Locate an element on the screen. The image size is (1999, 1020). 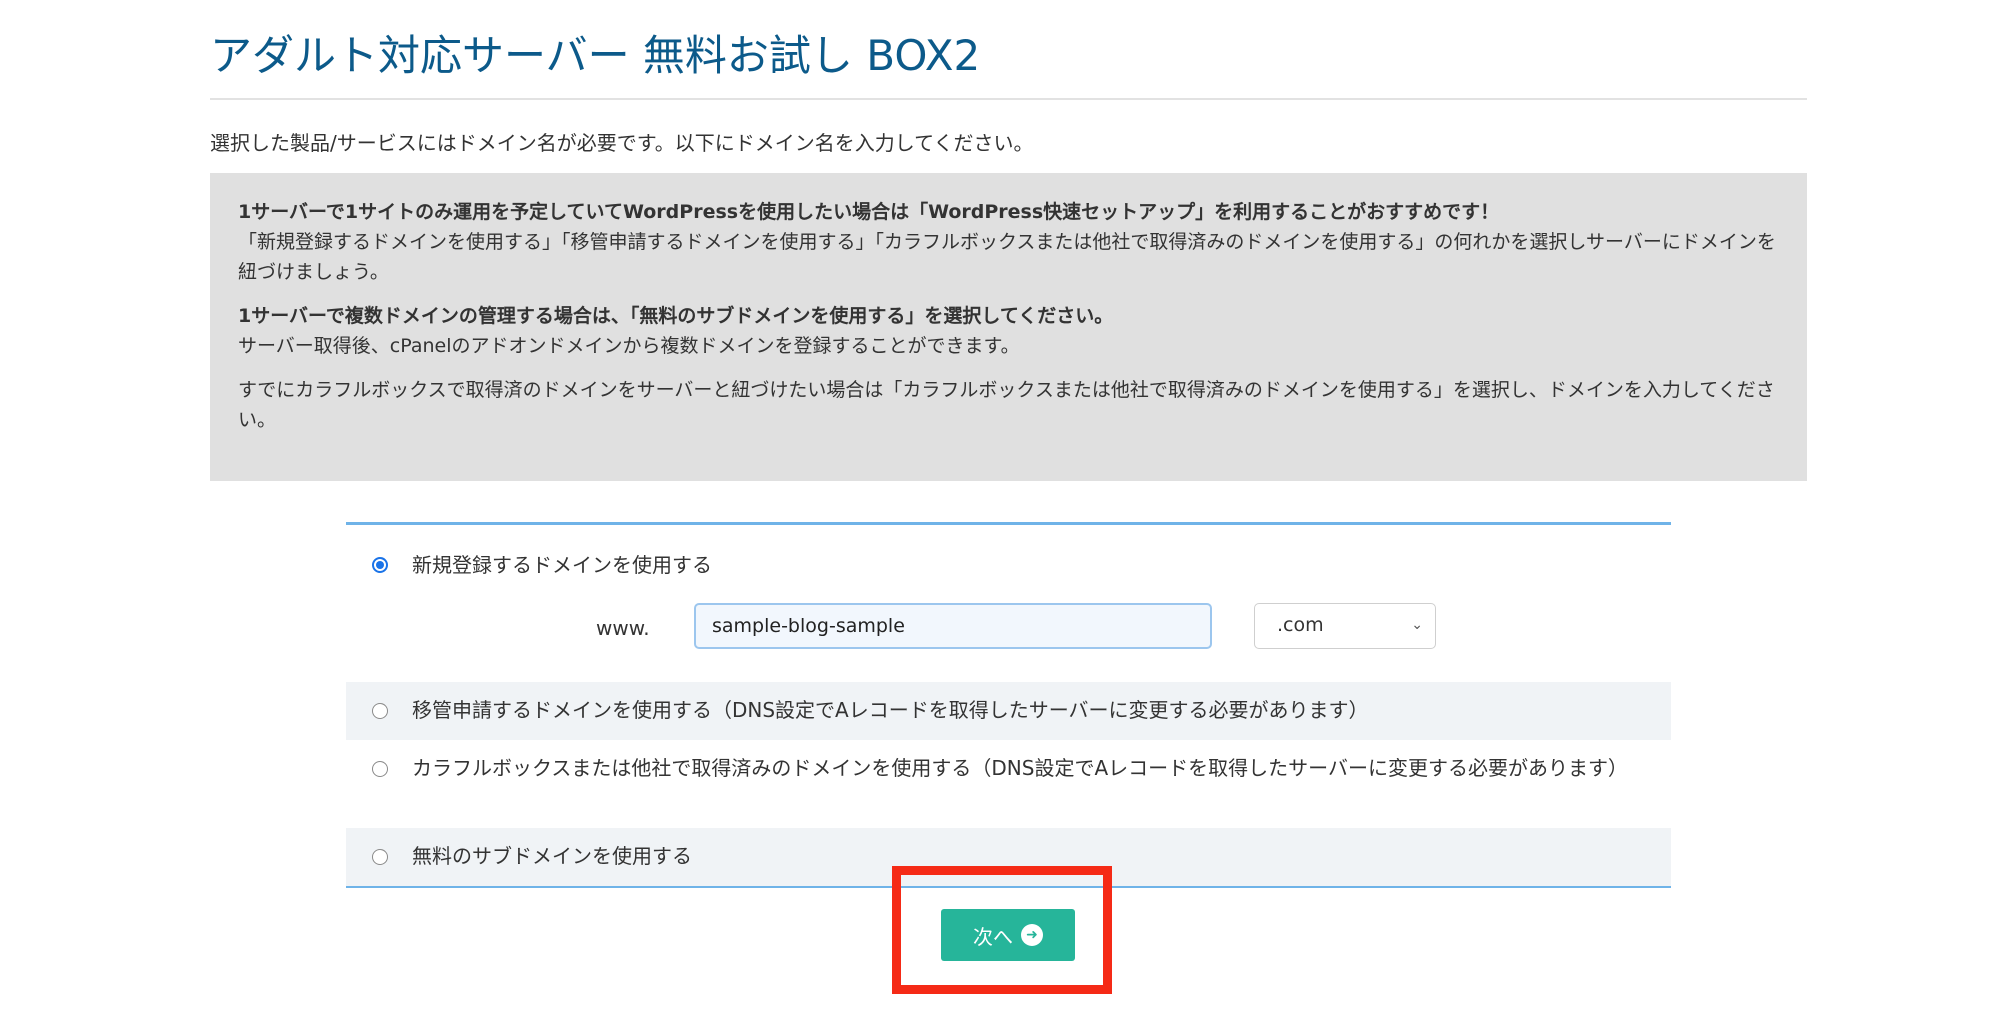
www-prefix: www. is located at coordinates (623, 628).